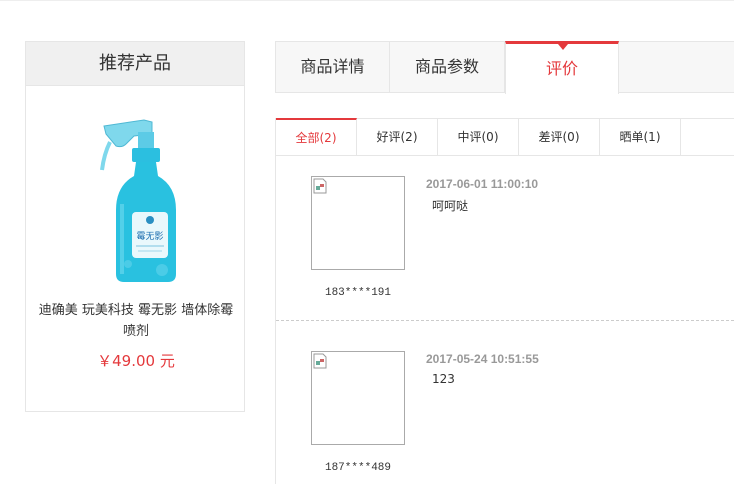  Describe the element at coordinates (443, 379) in the screenshot. I see `review-text: 123` at that location.